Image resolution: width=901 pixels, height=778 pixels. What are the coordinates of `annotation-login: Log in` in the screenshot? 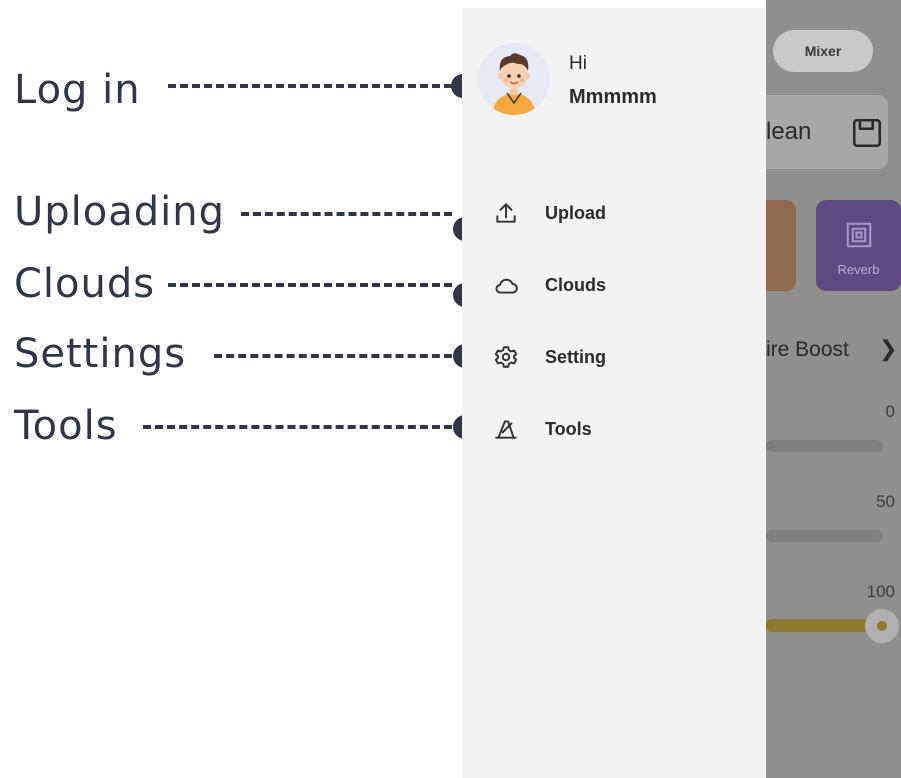 It's located at (77, 90).